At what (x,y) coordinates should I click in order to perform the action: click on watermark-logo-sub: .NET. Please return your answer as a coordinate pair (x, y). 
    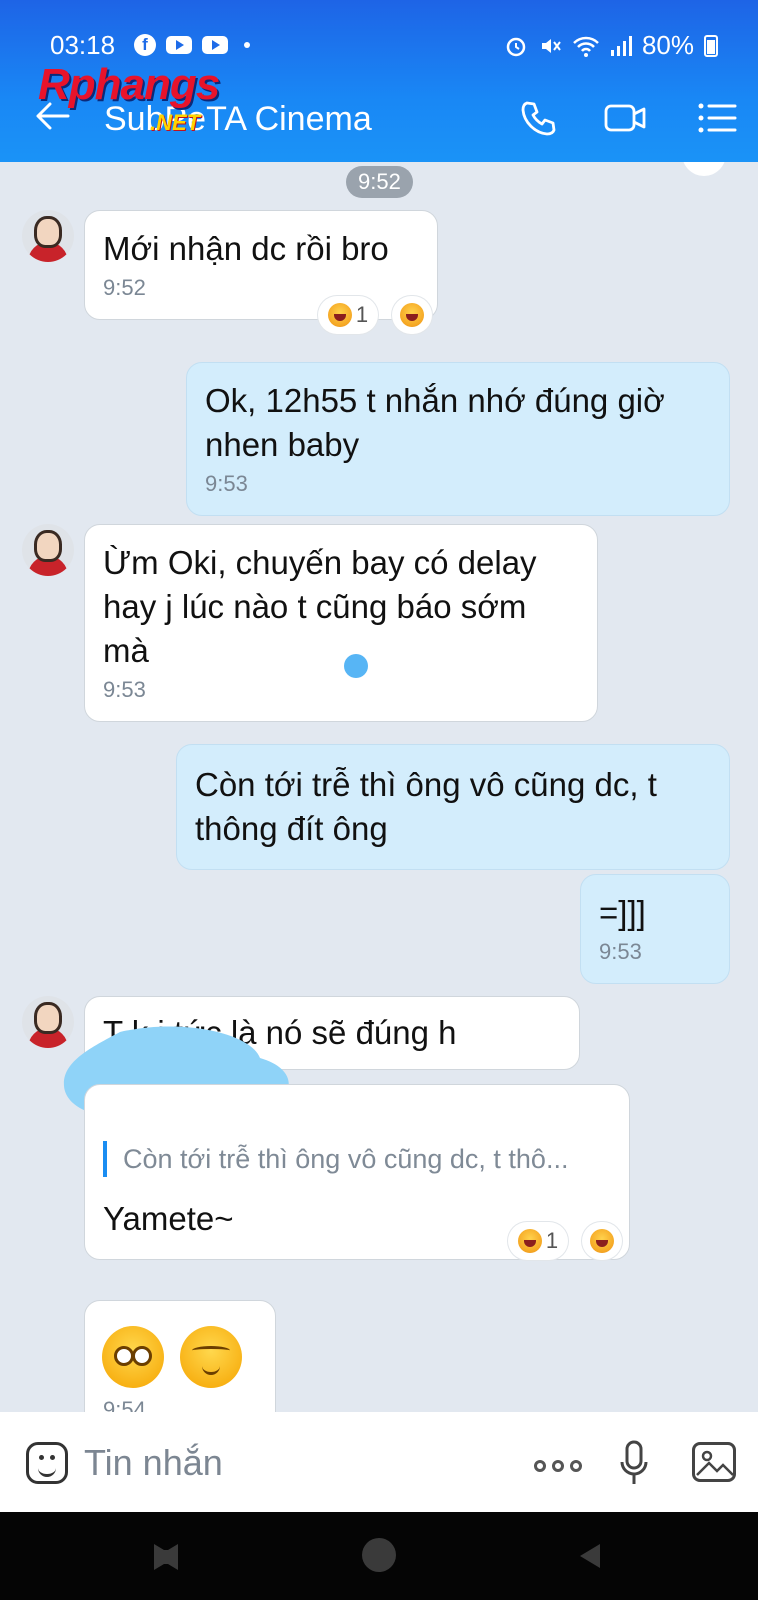
    Looking at the image, I should click on (175, 122).